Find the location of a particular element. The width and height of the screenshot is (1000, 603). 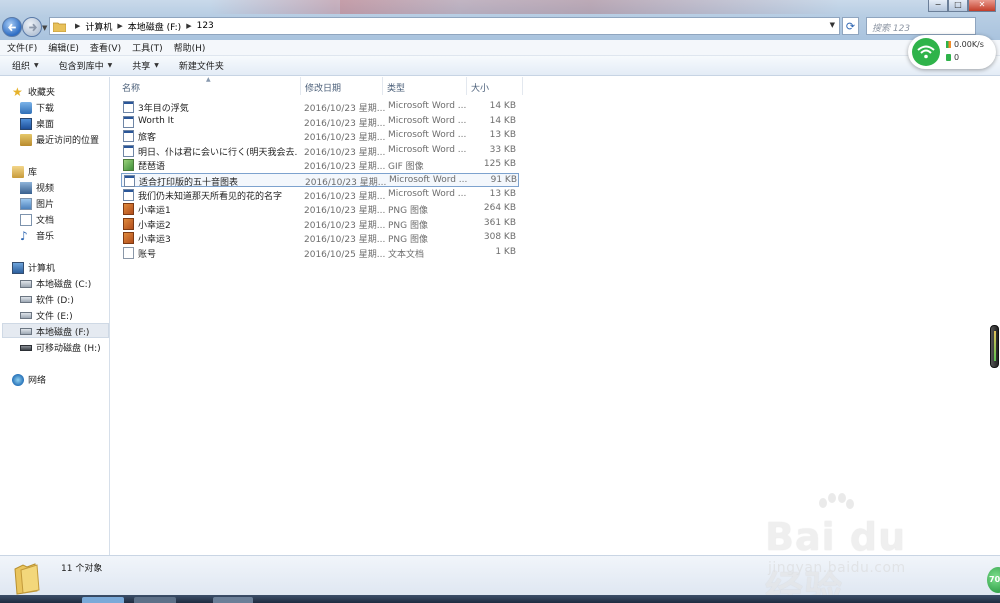

nav-item-pictures: 图片 is located at coordinates (37, 203).